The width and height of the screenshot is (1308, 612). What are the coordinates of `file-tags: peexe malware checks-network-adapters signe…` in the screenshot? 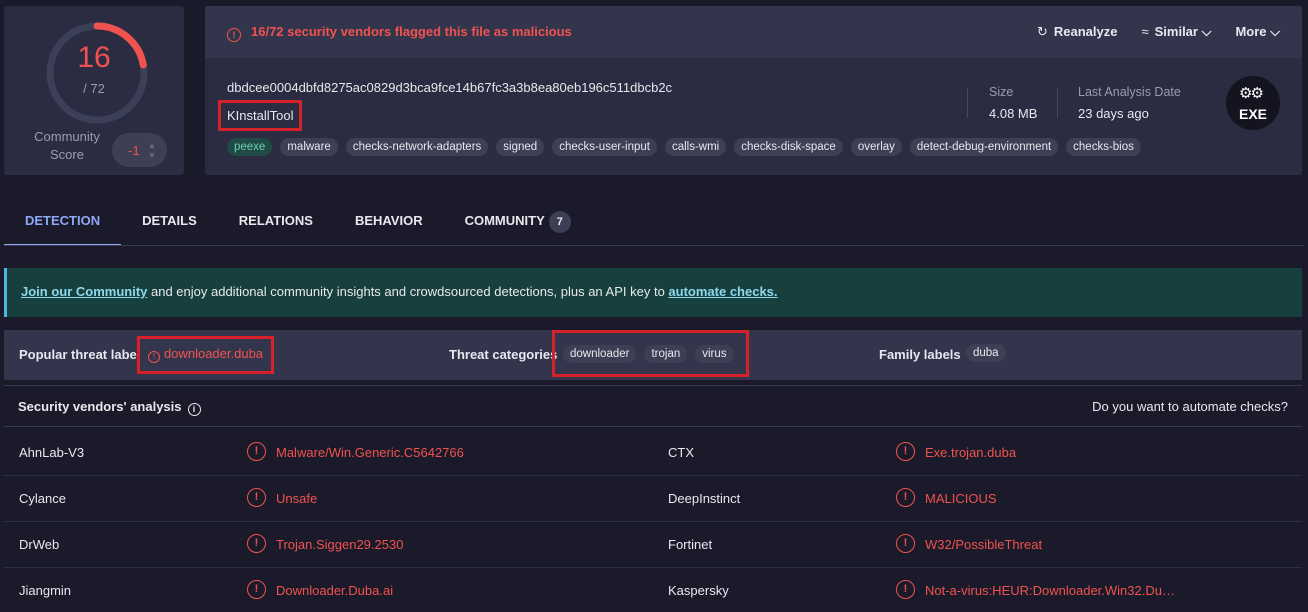 It's located at (684, 147).